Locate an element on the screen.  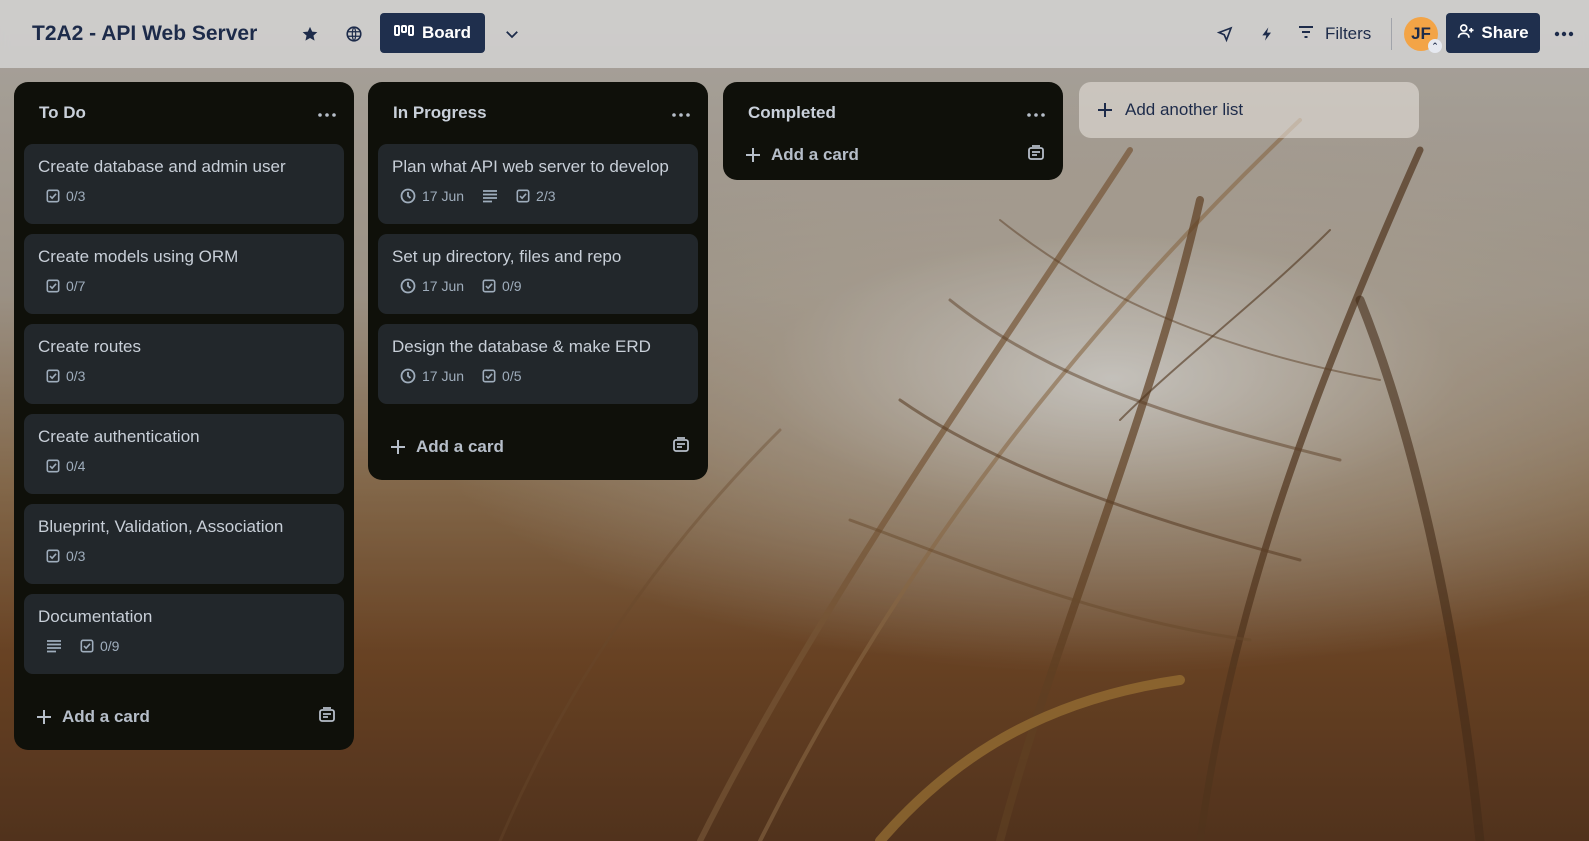
card-title: Create authentication is located at coordinates (119, 436).